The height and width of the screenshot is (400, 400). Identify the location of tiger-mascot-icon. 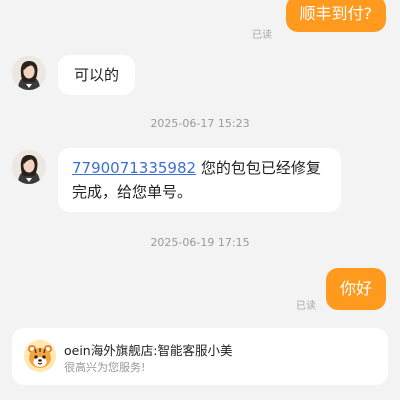
(40, 356).